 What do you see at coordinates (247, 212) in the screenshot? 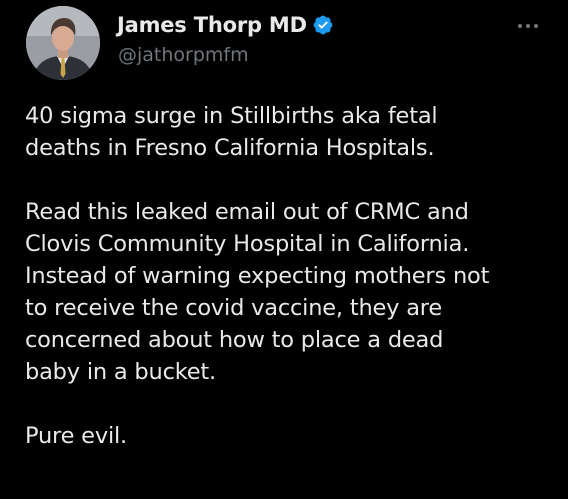
I see `tweet-line: Read this leaked email out of CRMC and` at bounding box center [247, 212].